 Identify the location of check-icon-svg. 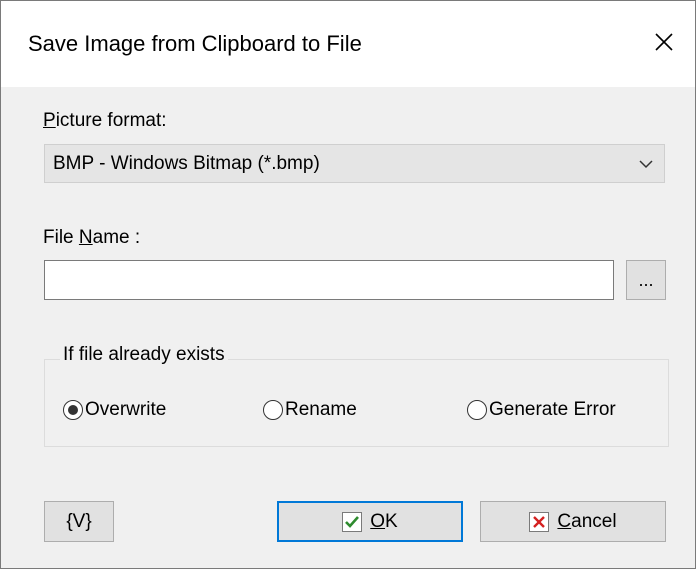
(352, 521).